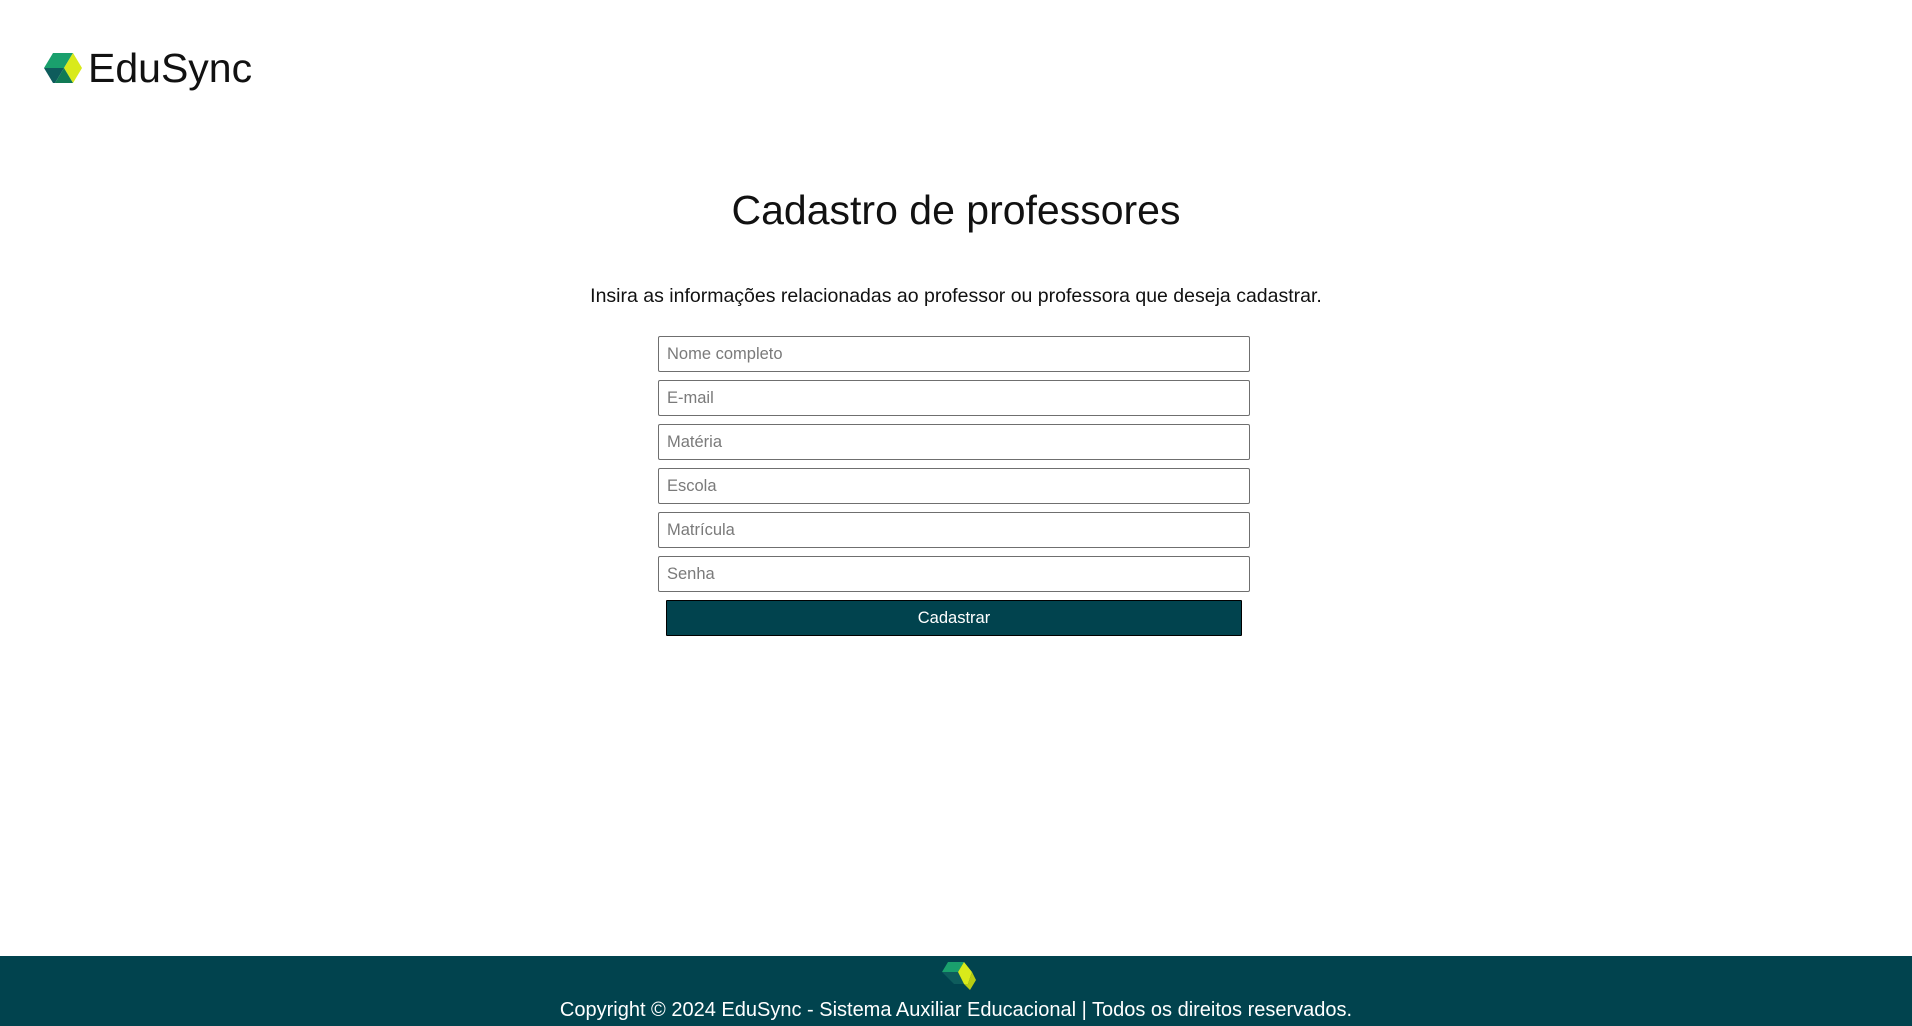  I want to click on header: EduSync, so click(148, 68).